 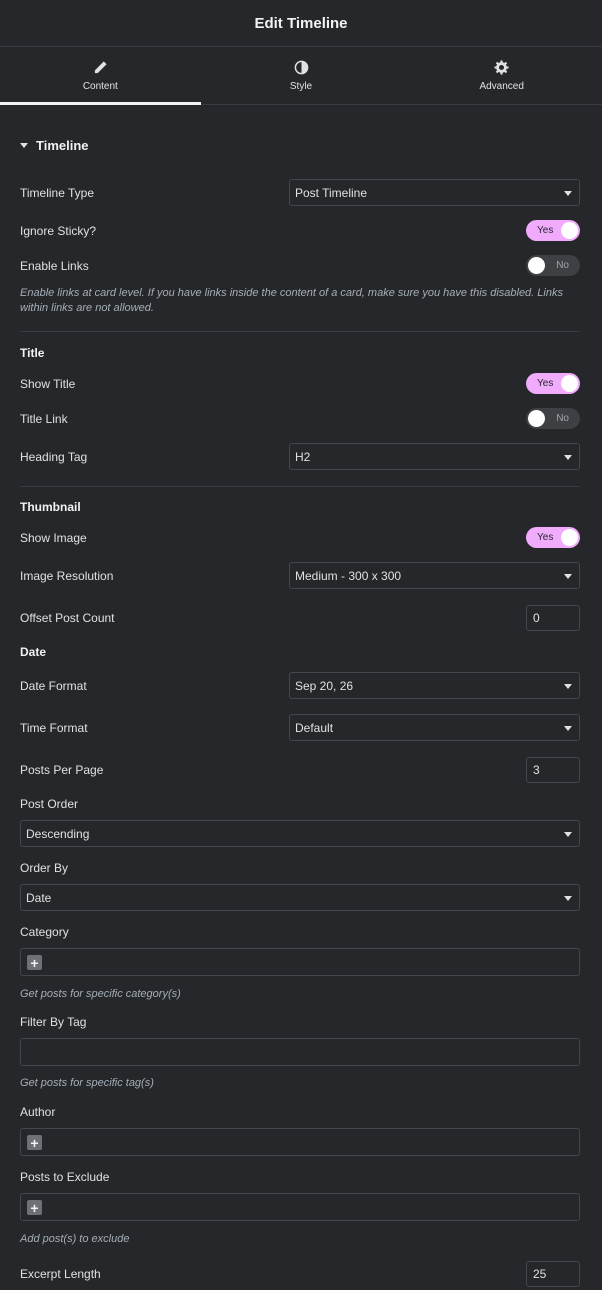 I want to click on order-by-row: Order By Date, so click(x=300, y=886).